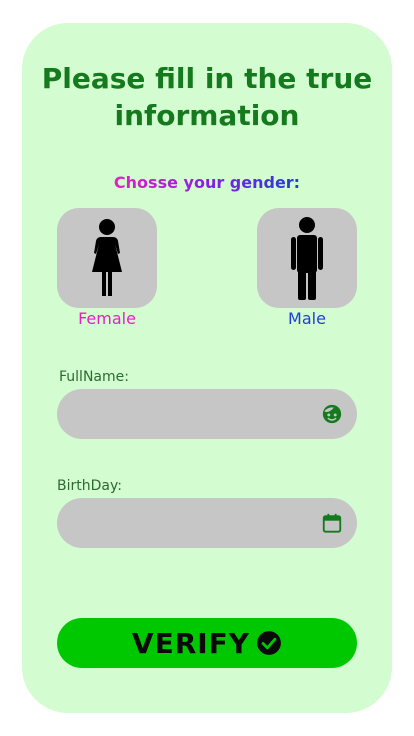  Describe the element at coordinates (194, 524) in the screenshot. I see `birthday-input` at that location.